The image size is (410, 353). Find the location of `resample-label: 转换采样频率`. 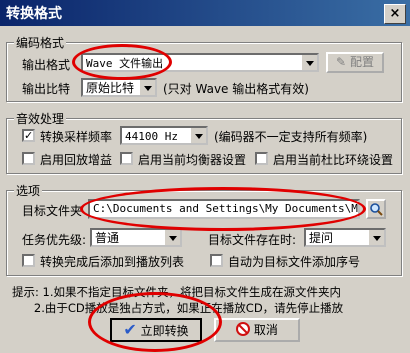

resample-label: 转换采样频率 is located at coordinates (76, 137).